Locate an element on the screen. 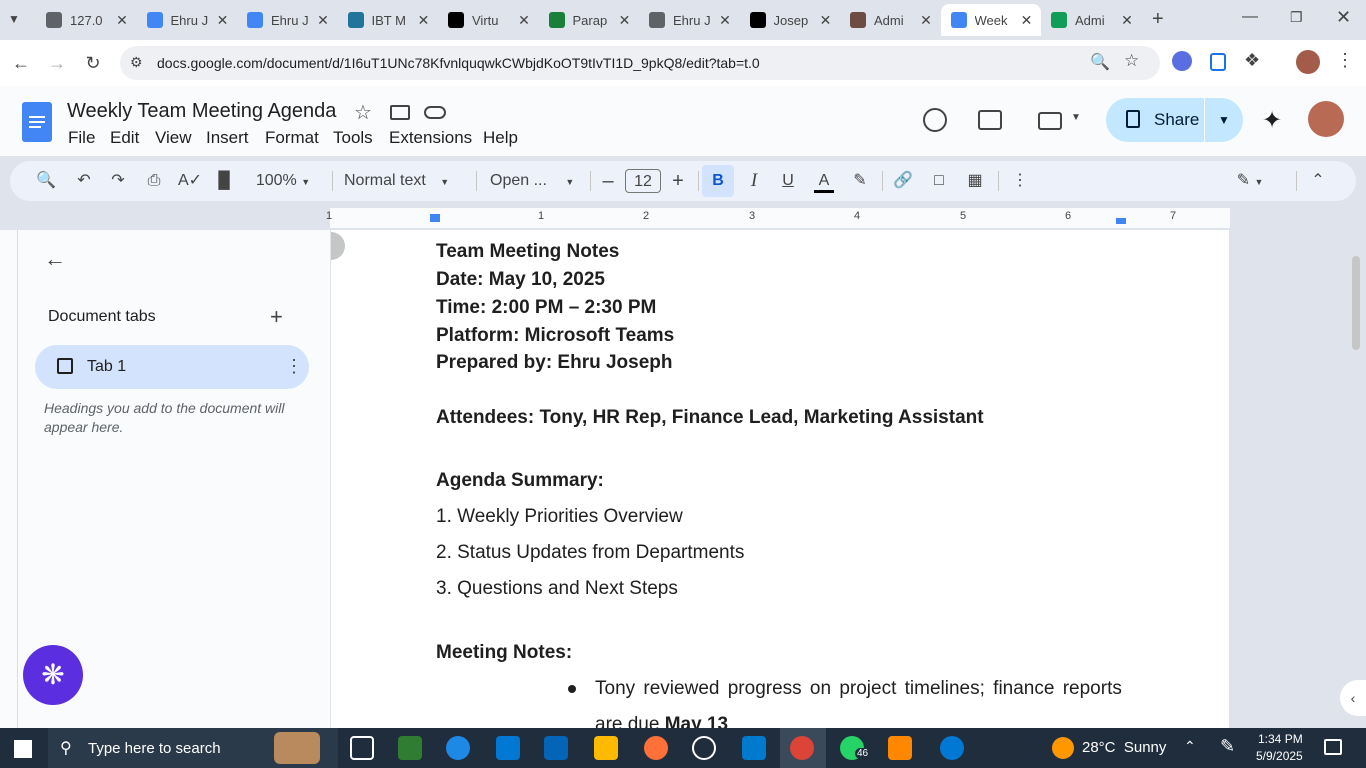  extension-icon is located at coordinates (1182, 61).